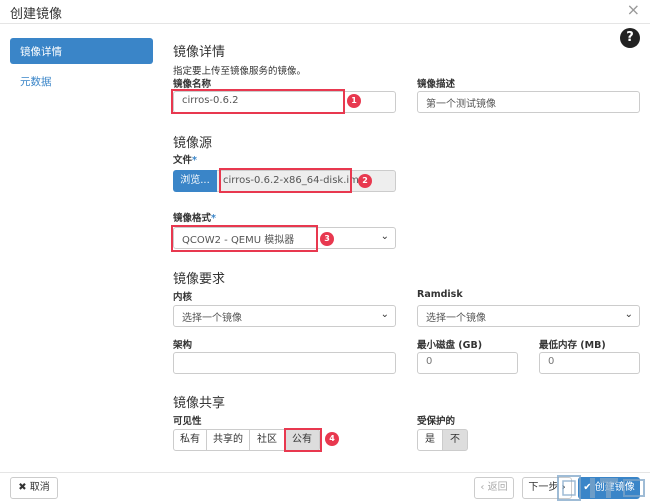 The width and height of the screenshot is (650, 502). I want to click on visibility-option-private: 私有, so click(190, 440).